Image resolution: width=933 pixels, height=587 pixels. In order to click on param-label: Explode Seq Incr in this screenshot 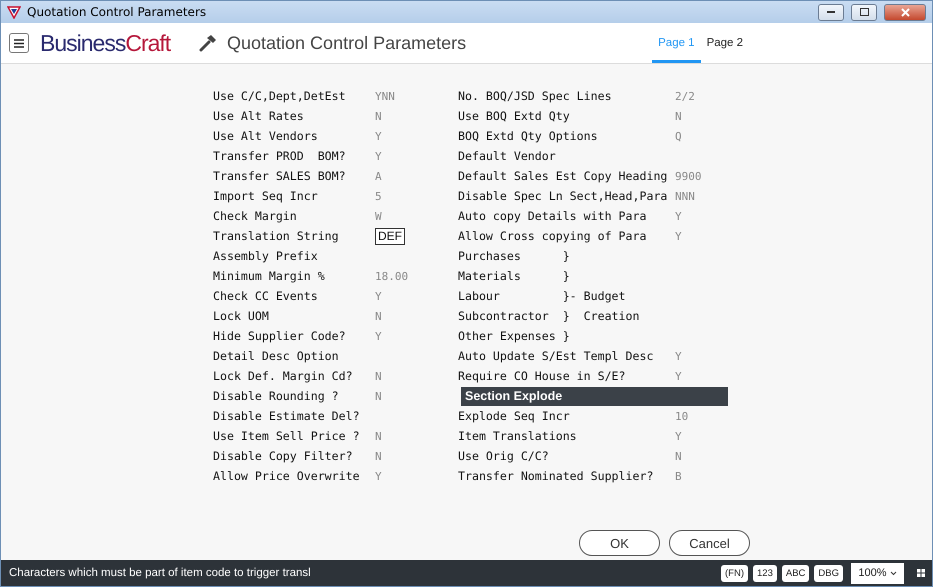, I will do `click(514, 416)`.